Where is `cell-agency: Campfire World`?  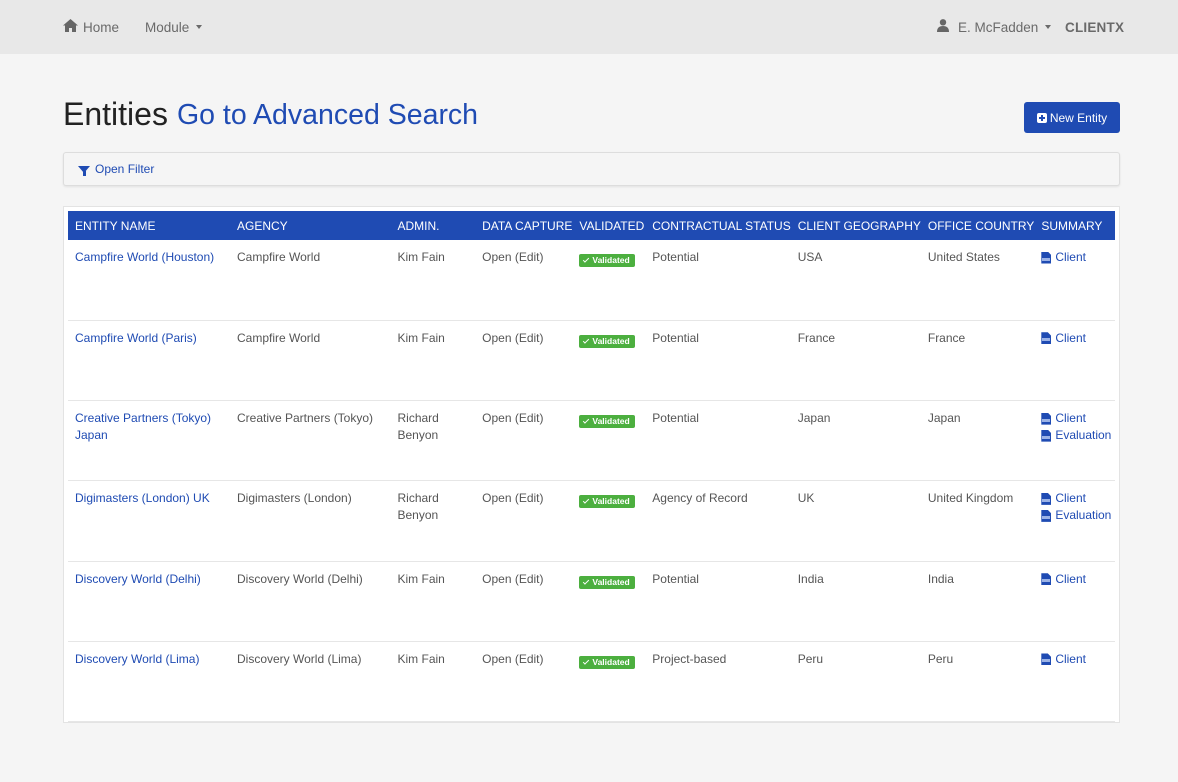
cell-agency: Campfire World is located at coordinates (278, 337).